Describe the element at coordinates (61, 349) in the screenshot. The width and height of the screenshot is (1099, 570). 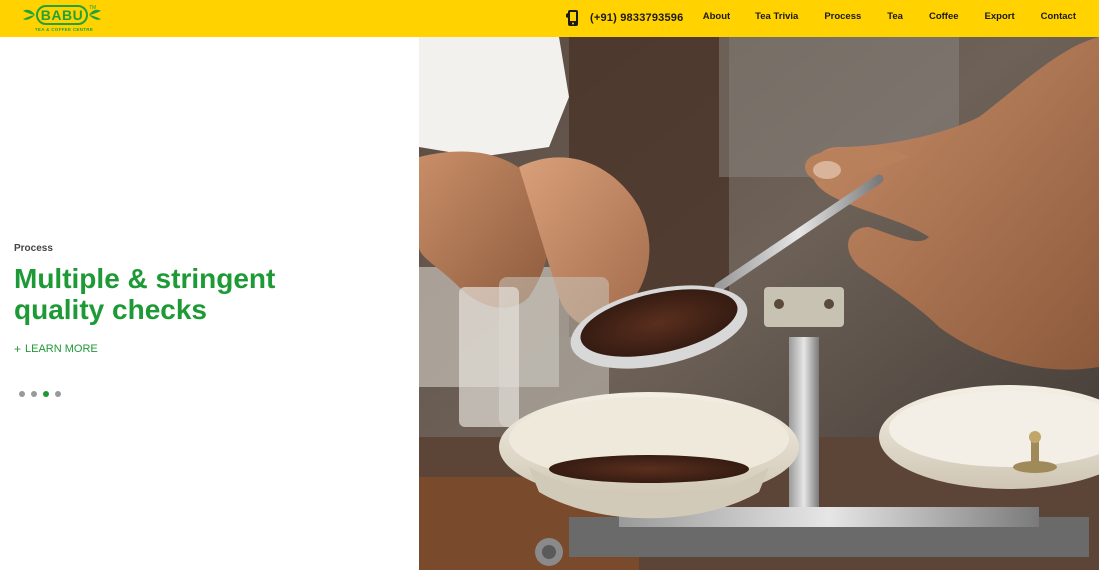
I see `learn-more-label: LEARN MORE` at that location.